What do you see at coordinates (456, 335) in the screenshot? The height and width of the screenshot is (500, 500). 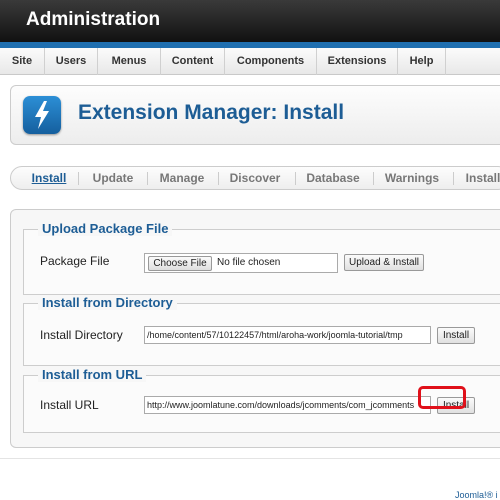 I see `install-directory-button: Install` at bounding box center [456, 335].